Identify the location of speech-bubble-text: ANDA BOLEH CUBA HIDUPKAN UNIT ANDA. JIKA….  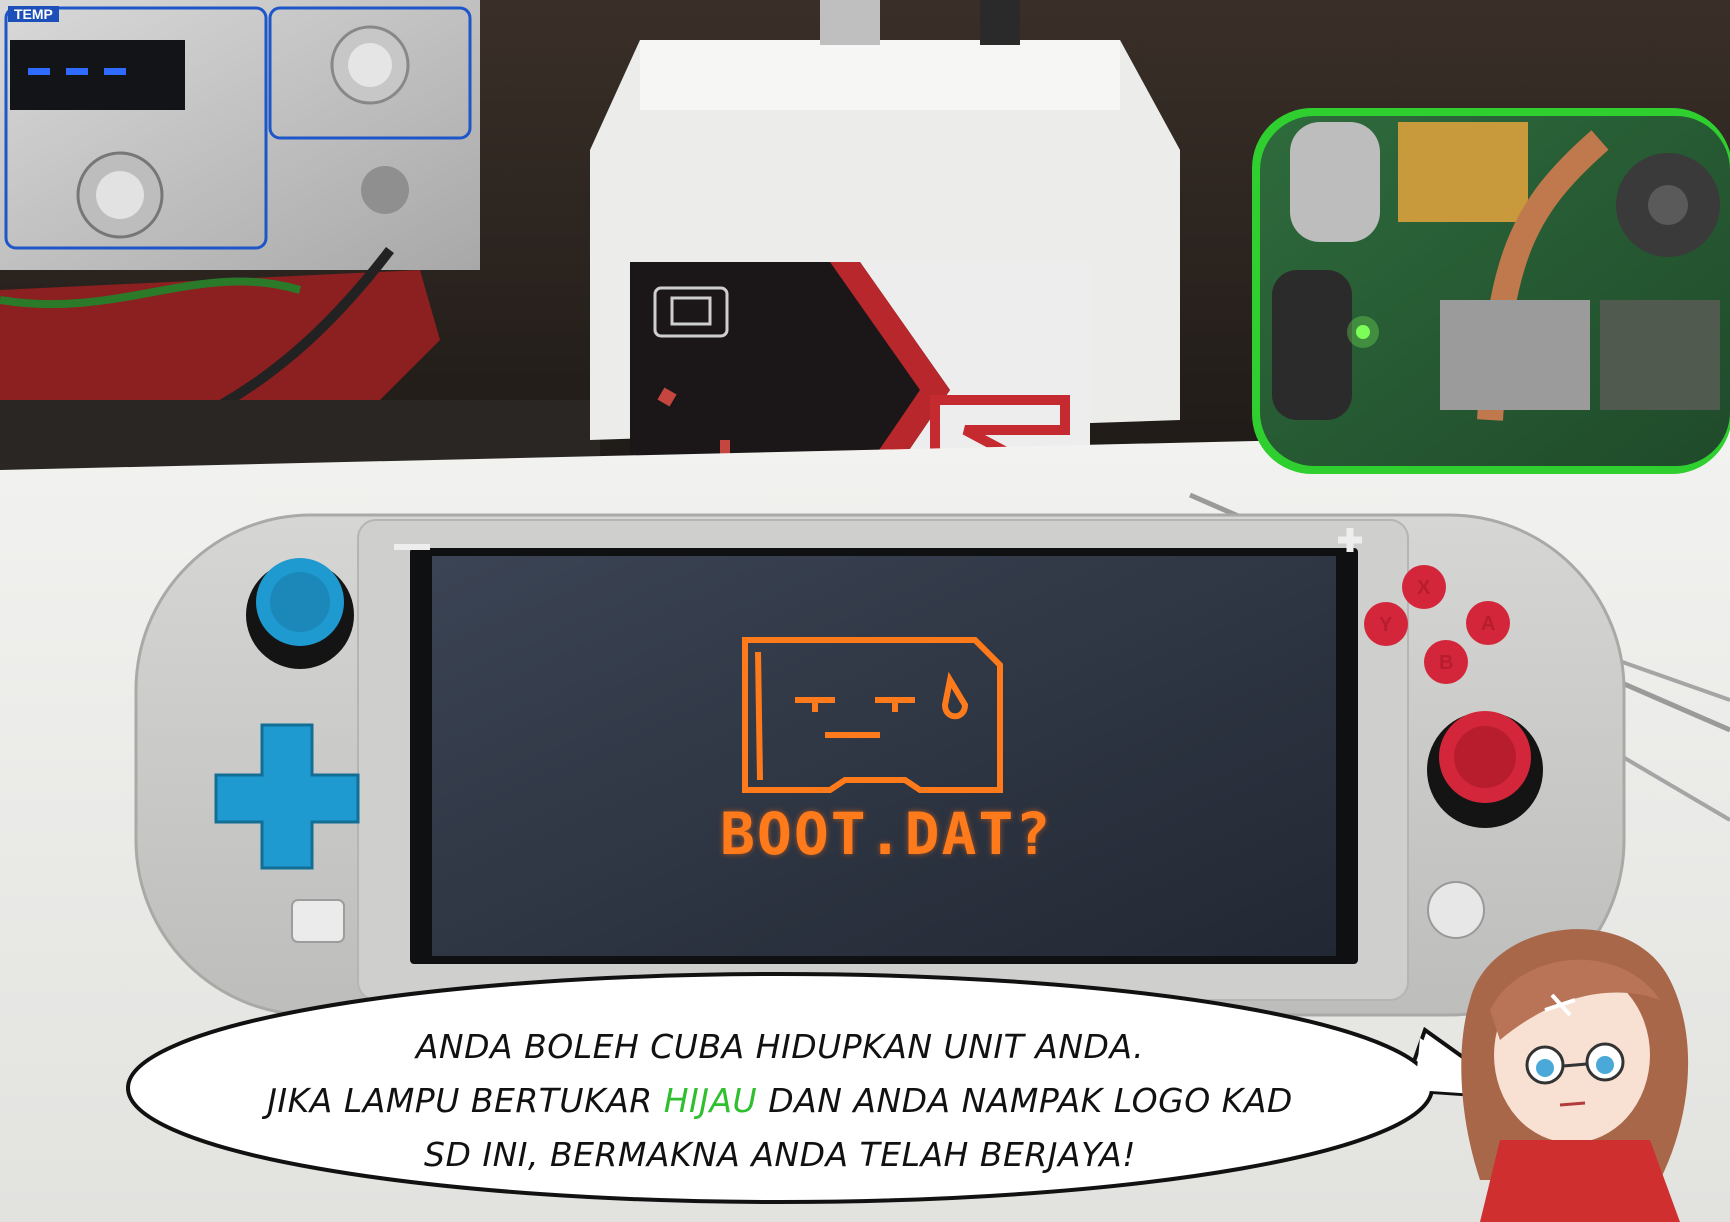
(780, 1101).